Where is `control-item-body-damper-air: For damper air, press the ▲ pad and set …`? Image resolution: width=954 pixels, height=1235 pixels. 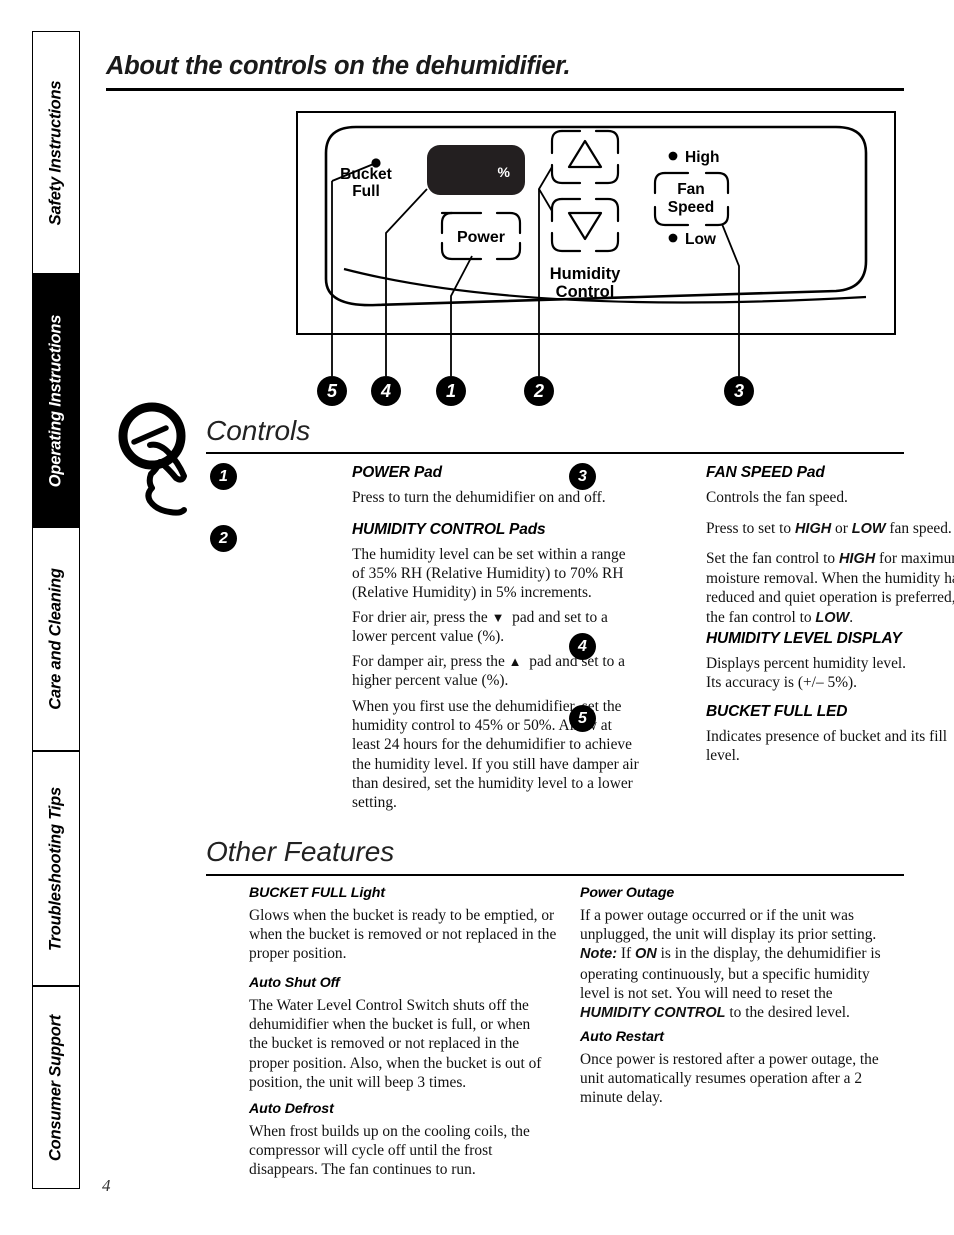 control-item-body-damper-air: For damper air, press the ▲ pad and set … is located at coordinates (488, 671).